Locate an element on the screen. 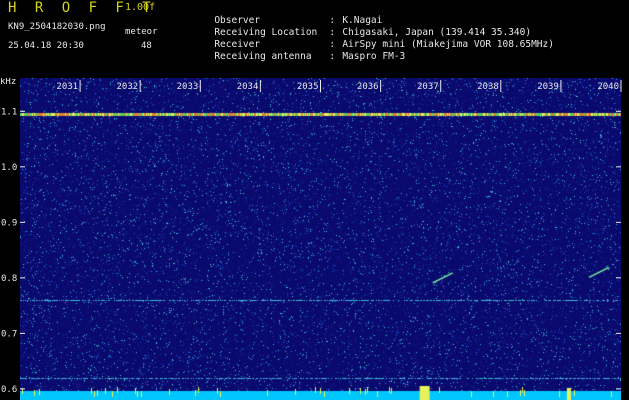 Image resolution: width=629 pixels, height=400 pixels. meta-key: Observer is located at coordinates (237, 20).